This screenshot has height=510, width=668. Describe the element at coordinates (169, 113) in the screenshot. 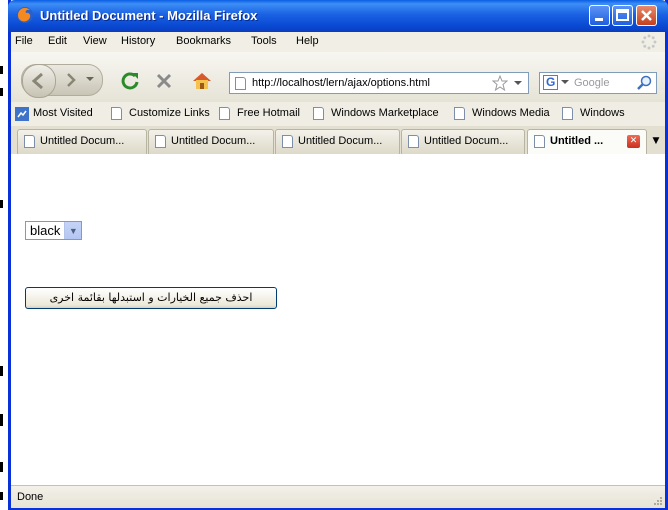

I see `bookmark-customize-links: Customize Links` at that location.